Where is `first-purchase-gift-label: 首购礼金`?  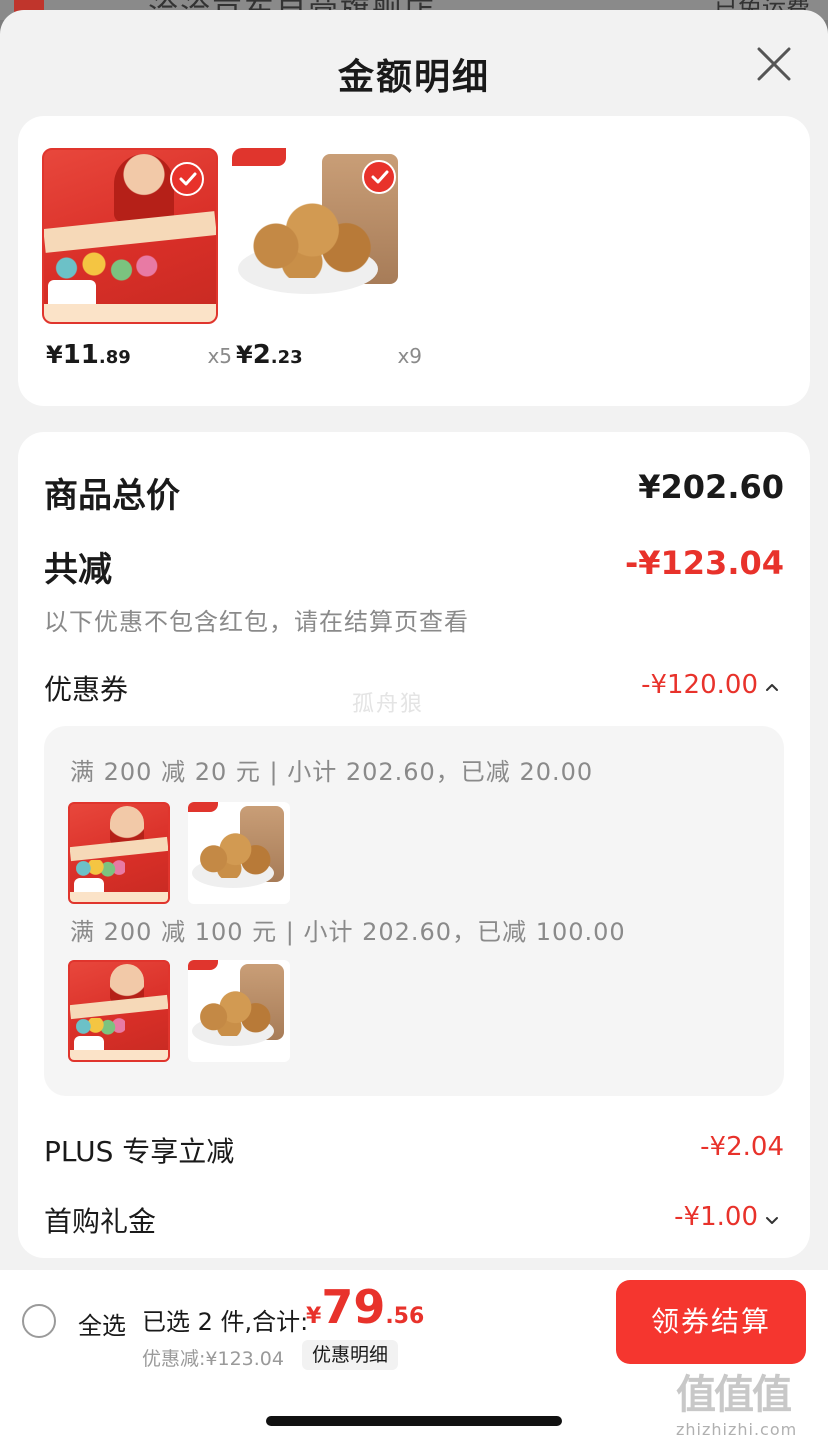
first-purchase-gift-label: 首购礼金 is located at coordinates (100, 1220).